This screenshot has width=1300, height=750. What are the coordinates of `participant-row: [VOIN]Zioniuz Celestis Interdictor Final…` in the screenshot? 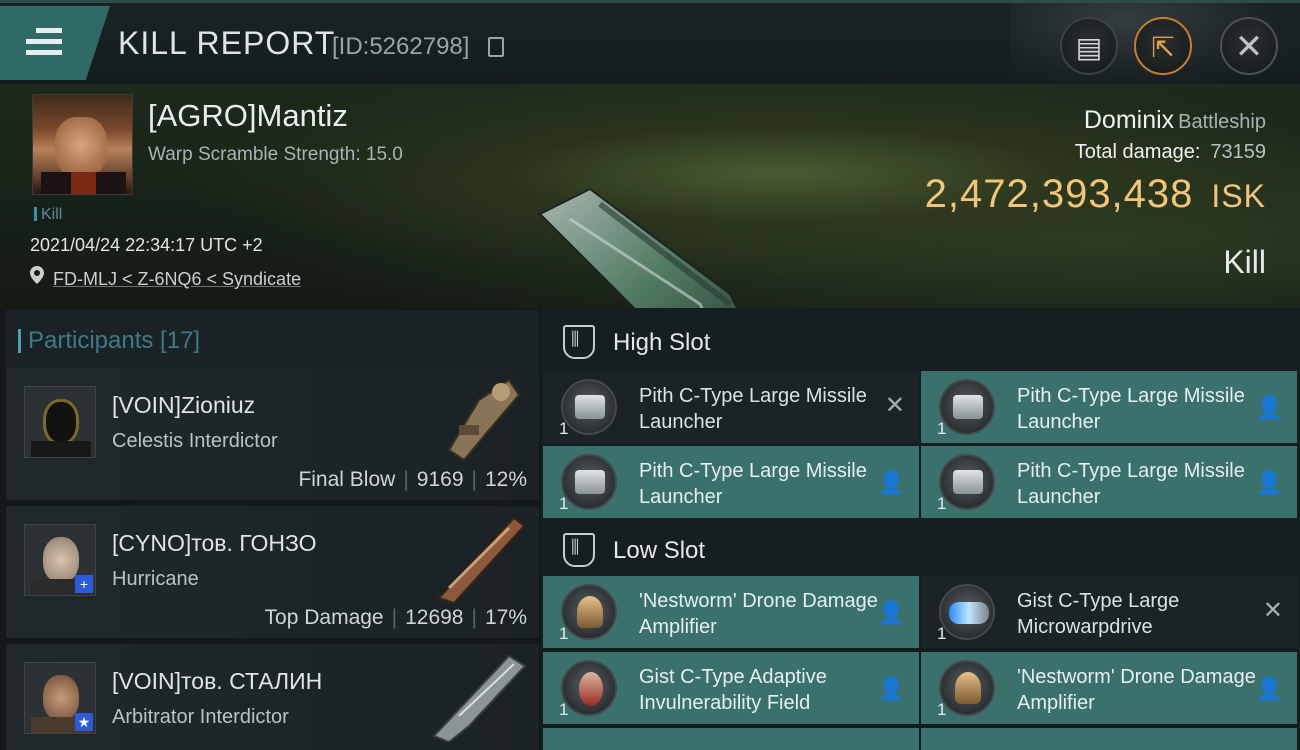 It's located at (272, 435).